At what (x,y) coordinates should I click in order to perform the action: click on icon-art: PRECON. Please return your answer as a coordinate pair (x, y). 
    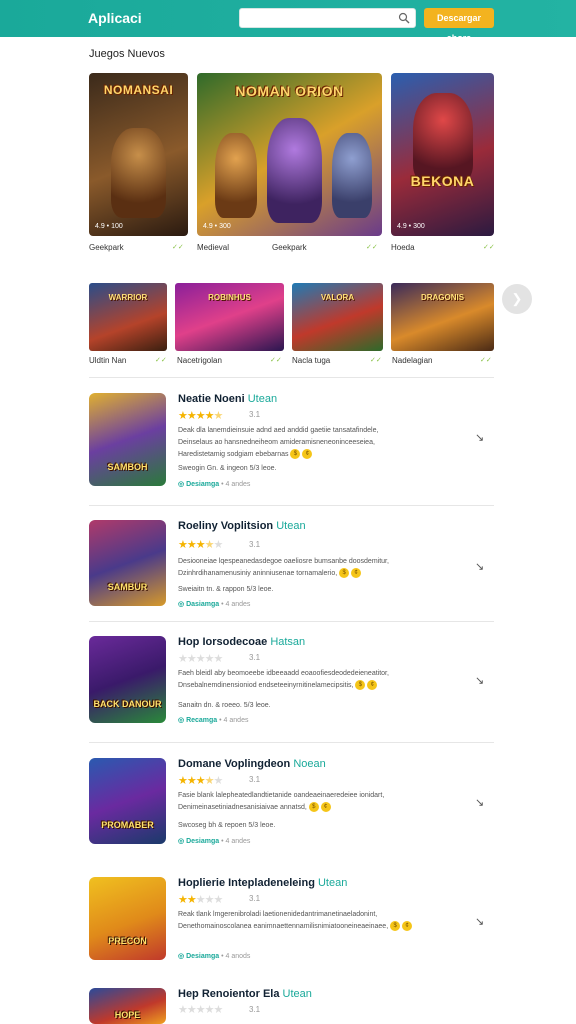
    Looking at the image, I should click on (127, 941).